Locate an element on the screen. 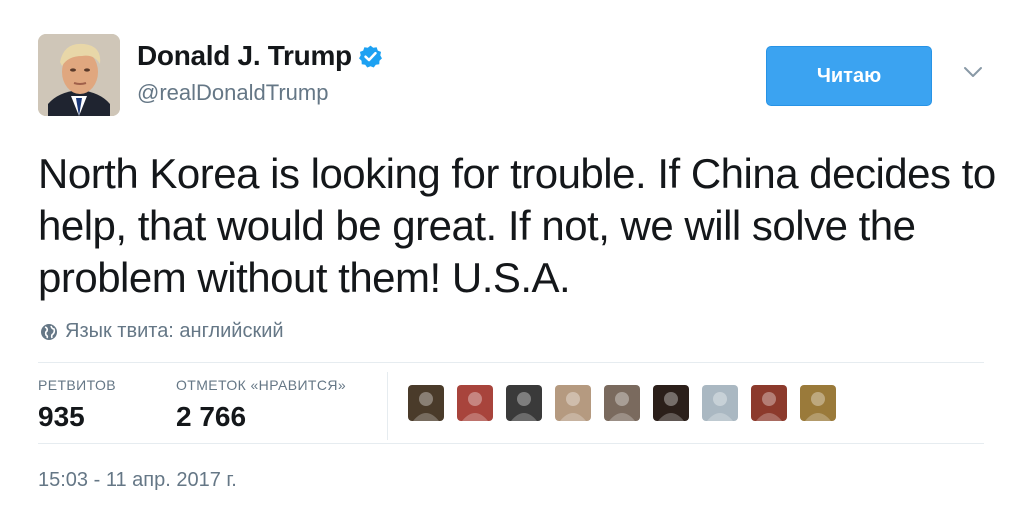 This screenshot has width=1024, height=511. stats-separator is located at coordinates (387, 406).